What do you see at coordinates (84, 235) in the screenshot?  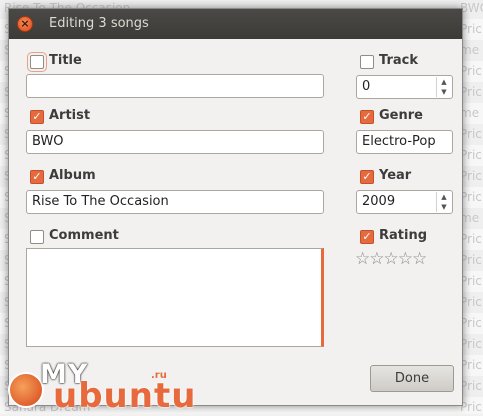 I see `comment-label: Comment` at bounding box center [84, 235].